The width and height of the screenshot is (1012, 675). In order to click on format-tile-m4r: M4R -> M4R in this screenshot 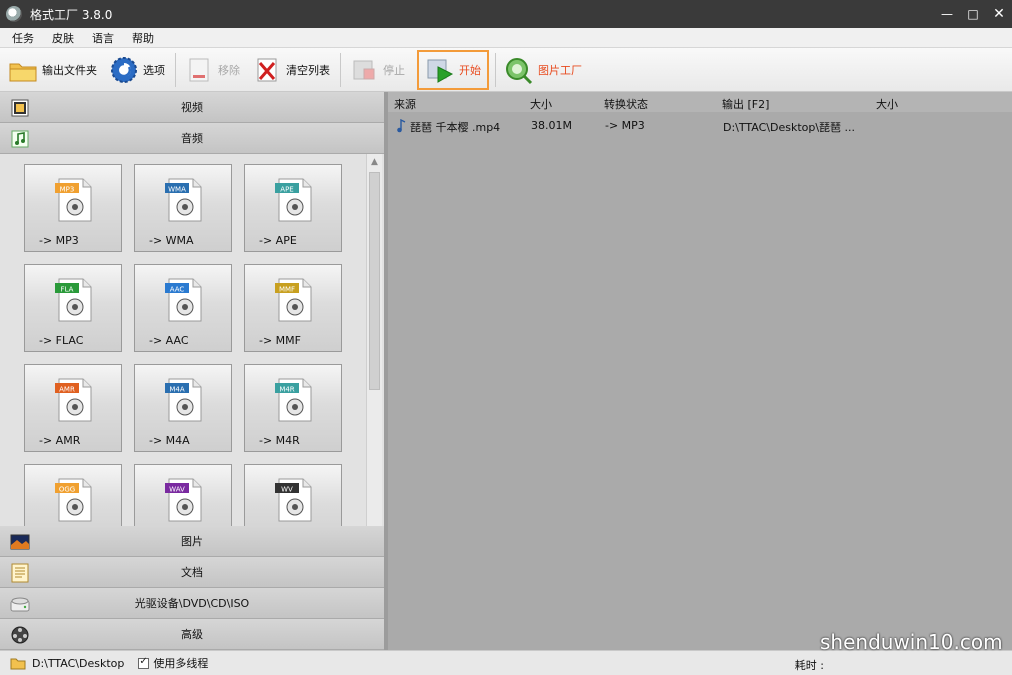, I will do `click(293, 408)`.